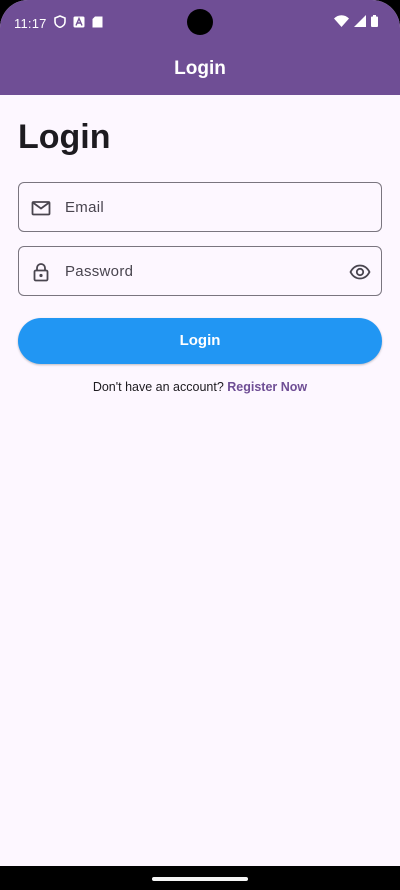 This screenshot has height=890, width=400. I want to click on app-bar-title: Login, so click(200, 68).